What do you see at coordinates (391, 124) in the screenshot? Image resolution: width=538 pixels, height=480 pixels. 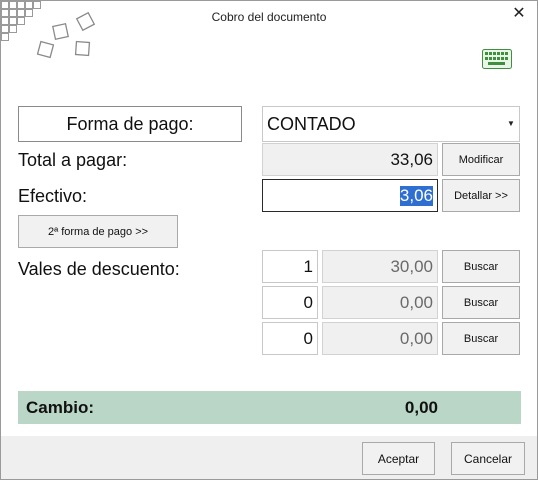 I see `payment-method-select: CONTADO ▼` at bounding box center [391, 124].